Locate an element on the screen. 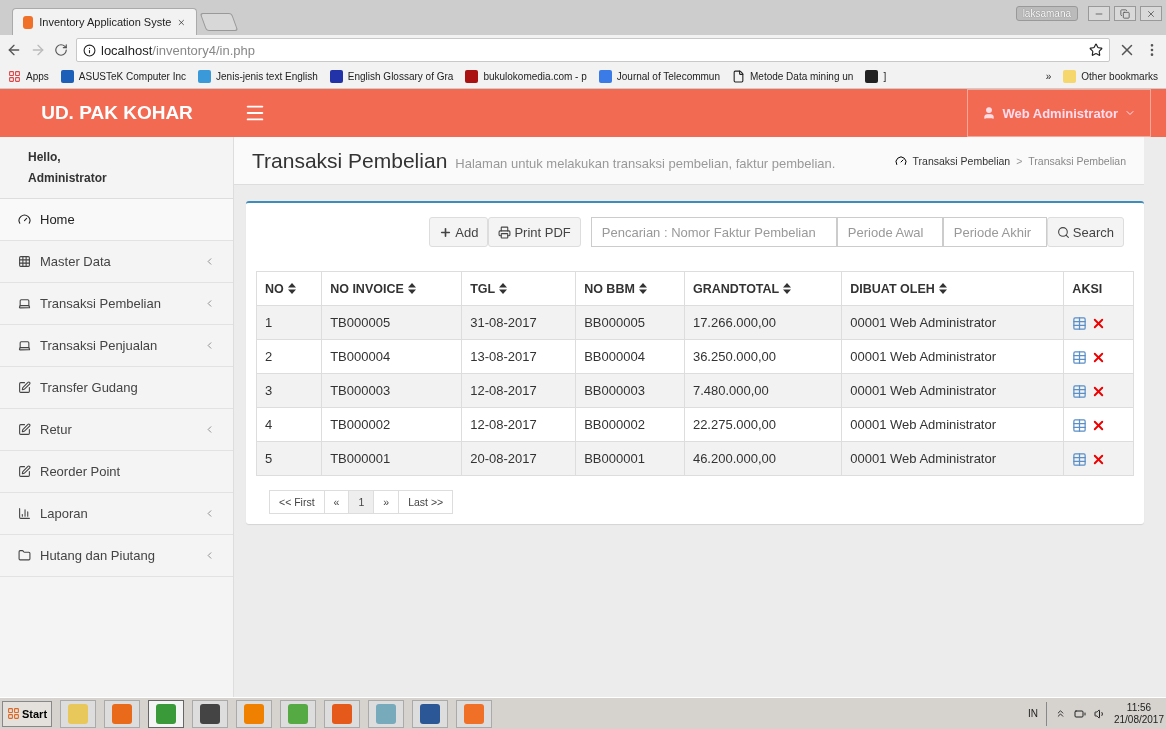 This screenshot has height=729, width=1166. close-window-button is located at coordinates (1151, 13).